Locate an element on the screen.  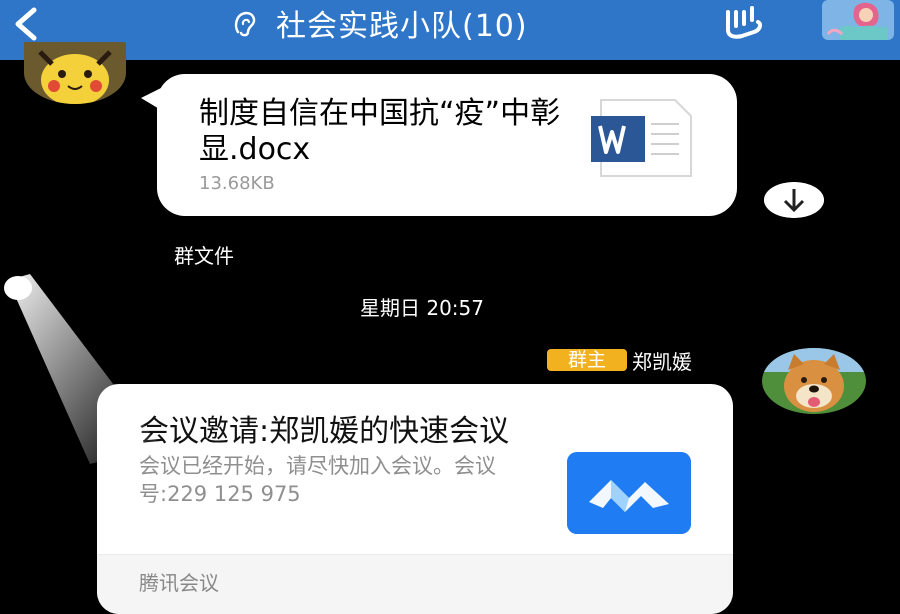
file-message: 制度自信在中国抗“疫”中彰显.docx 13.68KB is located at coordinates (447, 145).